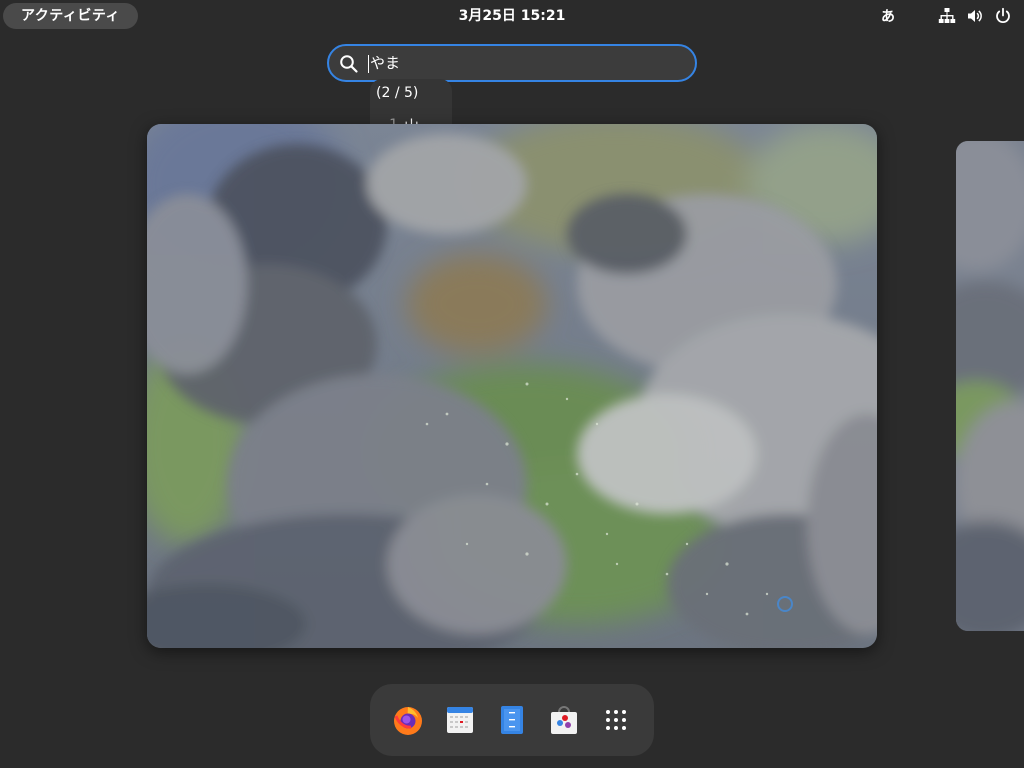 This screenshot has height=768, width=1024. What do you see at coordinates (975, 16) in the screenshot?
I see `volume-icon` at bounding box center [975, 16].